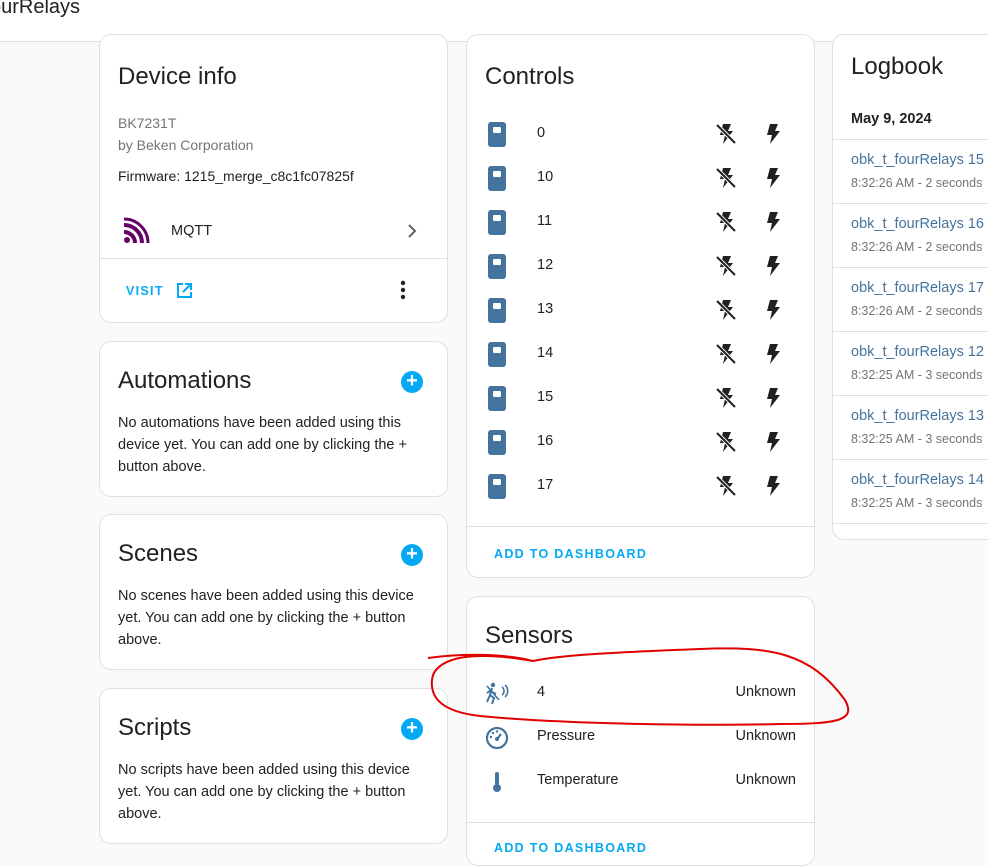 This screenshot has height=866, width=988. Describe the element at coordinates (529, 635) in the screenshot. I see `sensors-title: Sensors` at that location.